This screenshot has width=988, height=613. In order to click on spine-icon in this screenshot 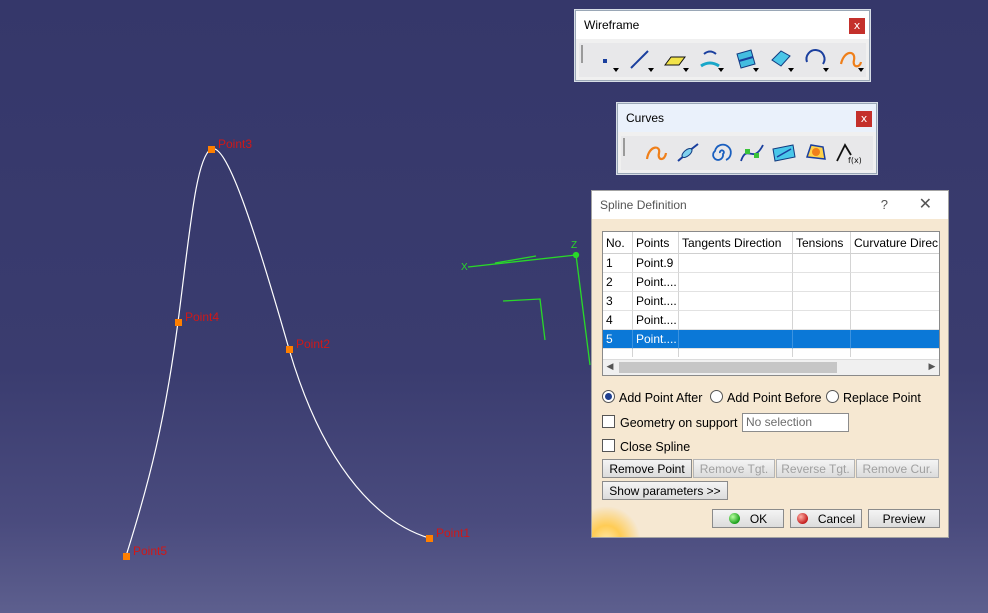, I will do `click(752, 153)`.